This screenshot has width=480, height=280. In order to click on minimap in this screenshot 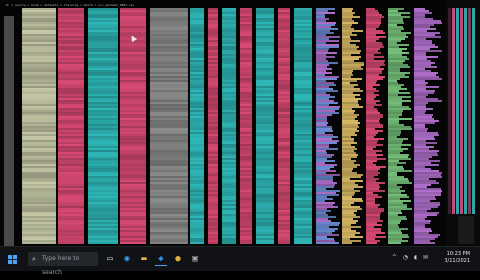, I will do `click(463, 123)`.